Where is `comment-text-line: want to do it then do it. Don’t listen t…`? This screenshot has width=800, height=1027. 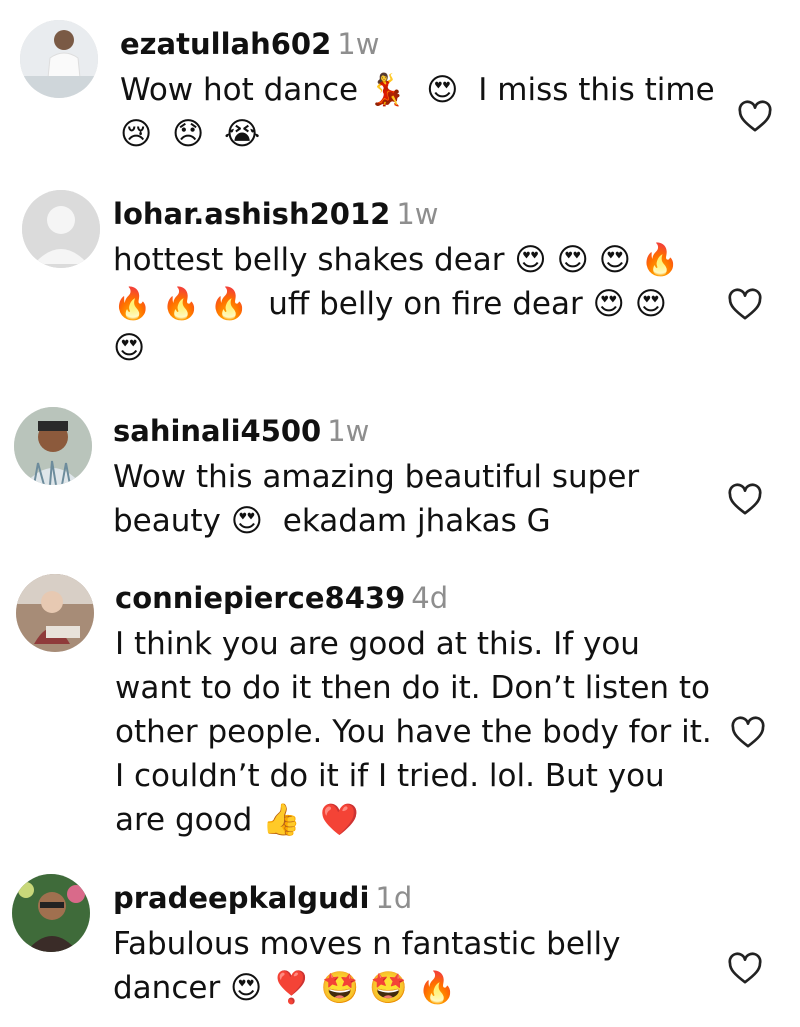 comment-text-line: want to do it then do it. Don’t listen t… is located at coordinates (413, 688).